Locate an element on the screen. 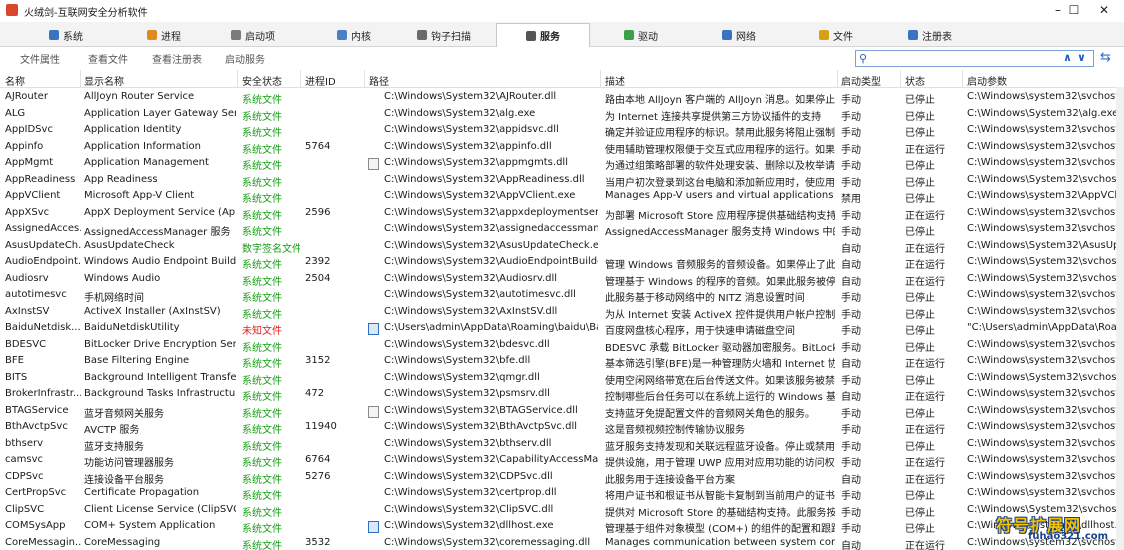 The width and height of the screenshot is (1124, 550). file-properties-button: 文件属性 is located at coordinates (40, 58).